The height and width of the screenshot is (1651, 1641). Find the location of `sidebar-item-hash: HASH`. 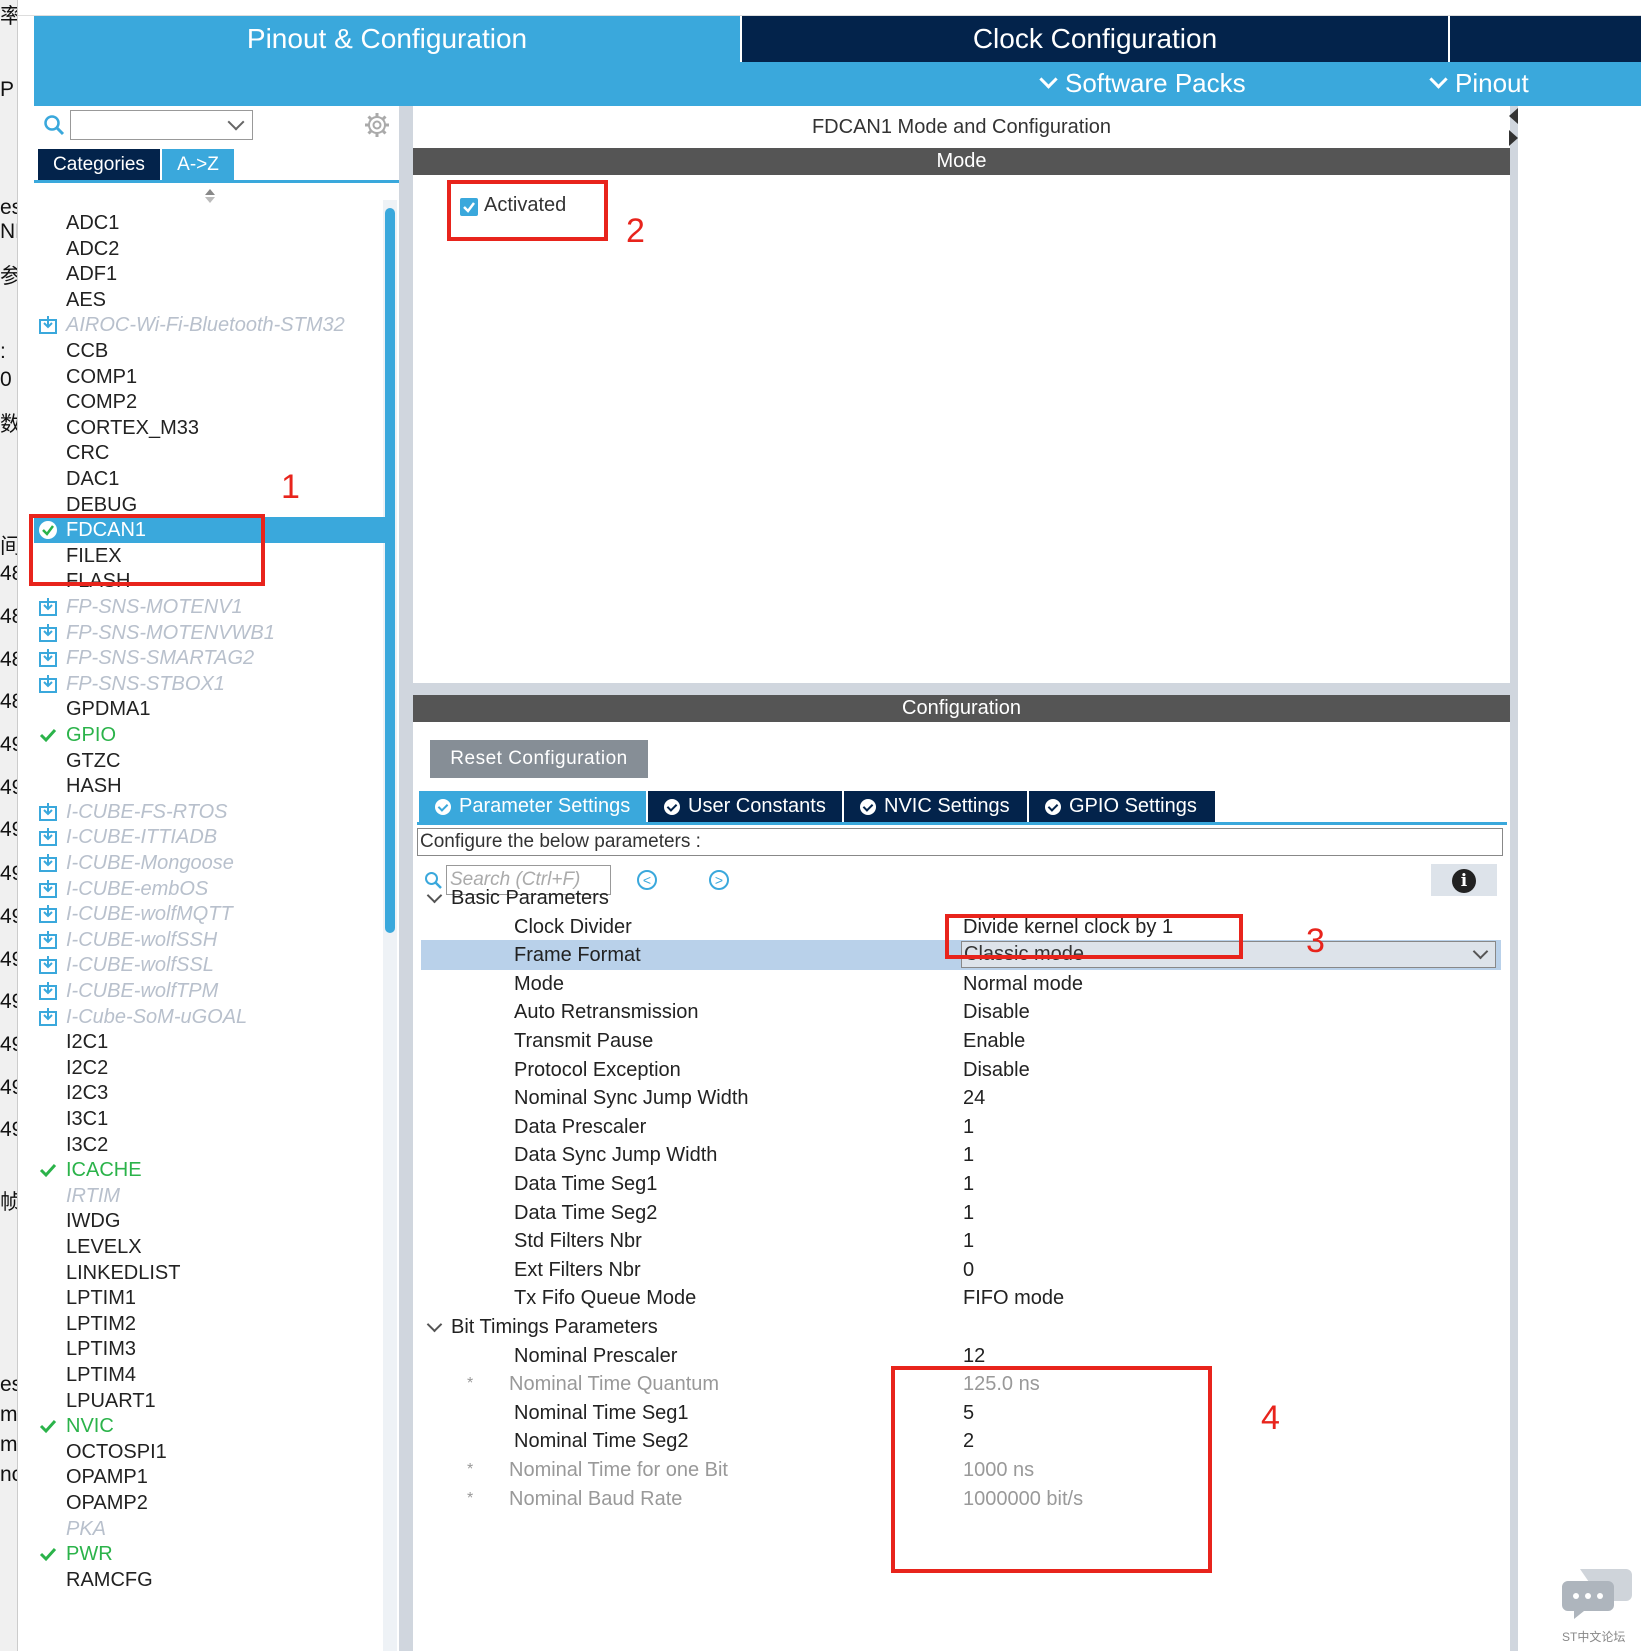

sidebar-item-hash: HASH is located at coordinates (211, 786).